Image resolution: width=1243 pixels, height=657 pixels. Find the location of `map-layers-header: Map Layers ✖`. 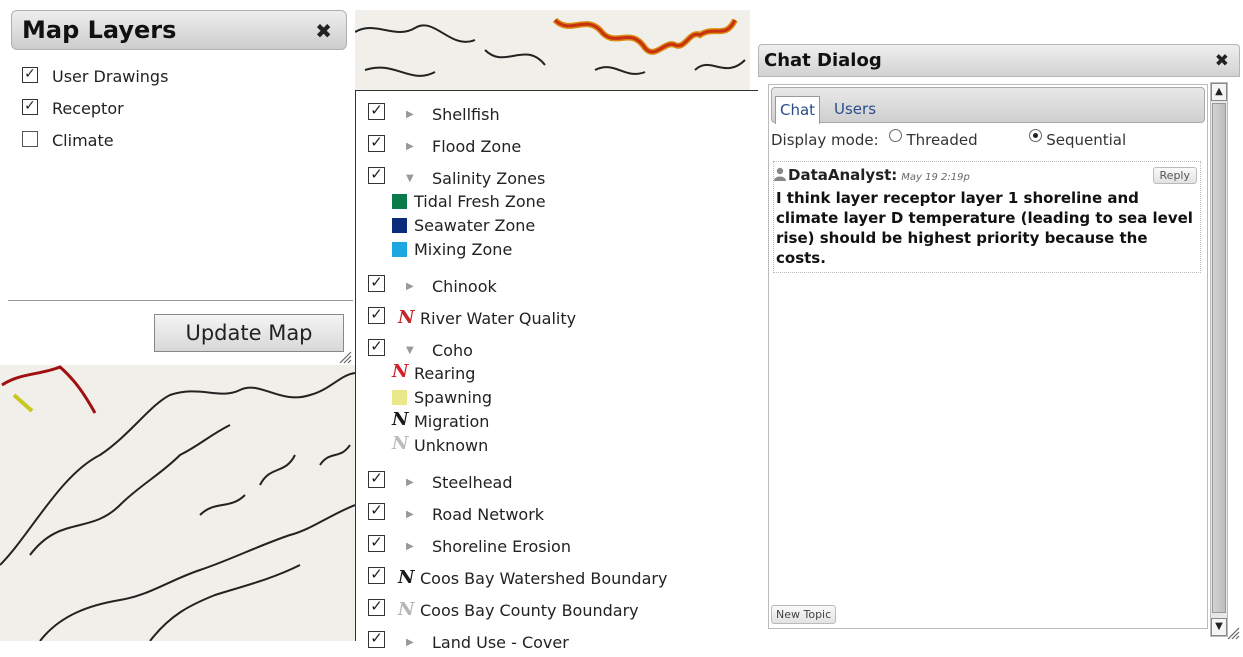

map-layers-header: Map Layers ✖ is located at coordinates (179, 30).